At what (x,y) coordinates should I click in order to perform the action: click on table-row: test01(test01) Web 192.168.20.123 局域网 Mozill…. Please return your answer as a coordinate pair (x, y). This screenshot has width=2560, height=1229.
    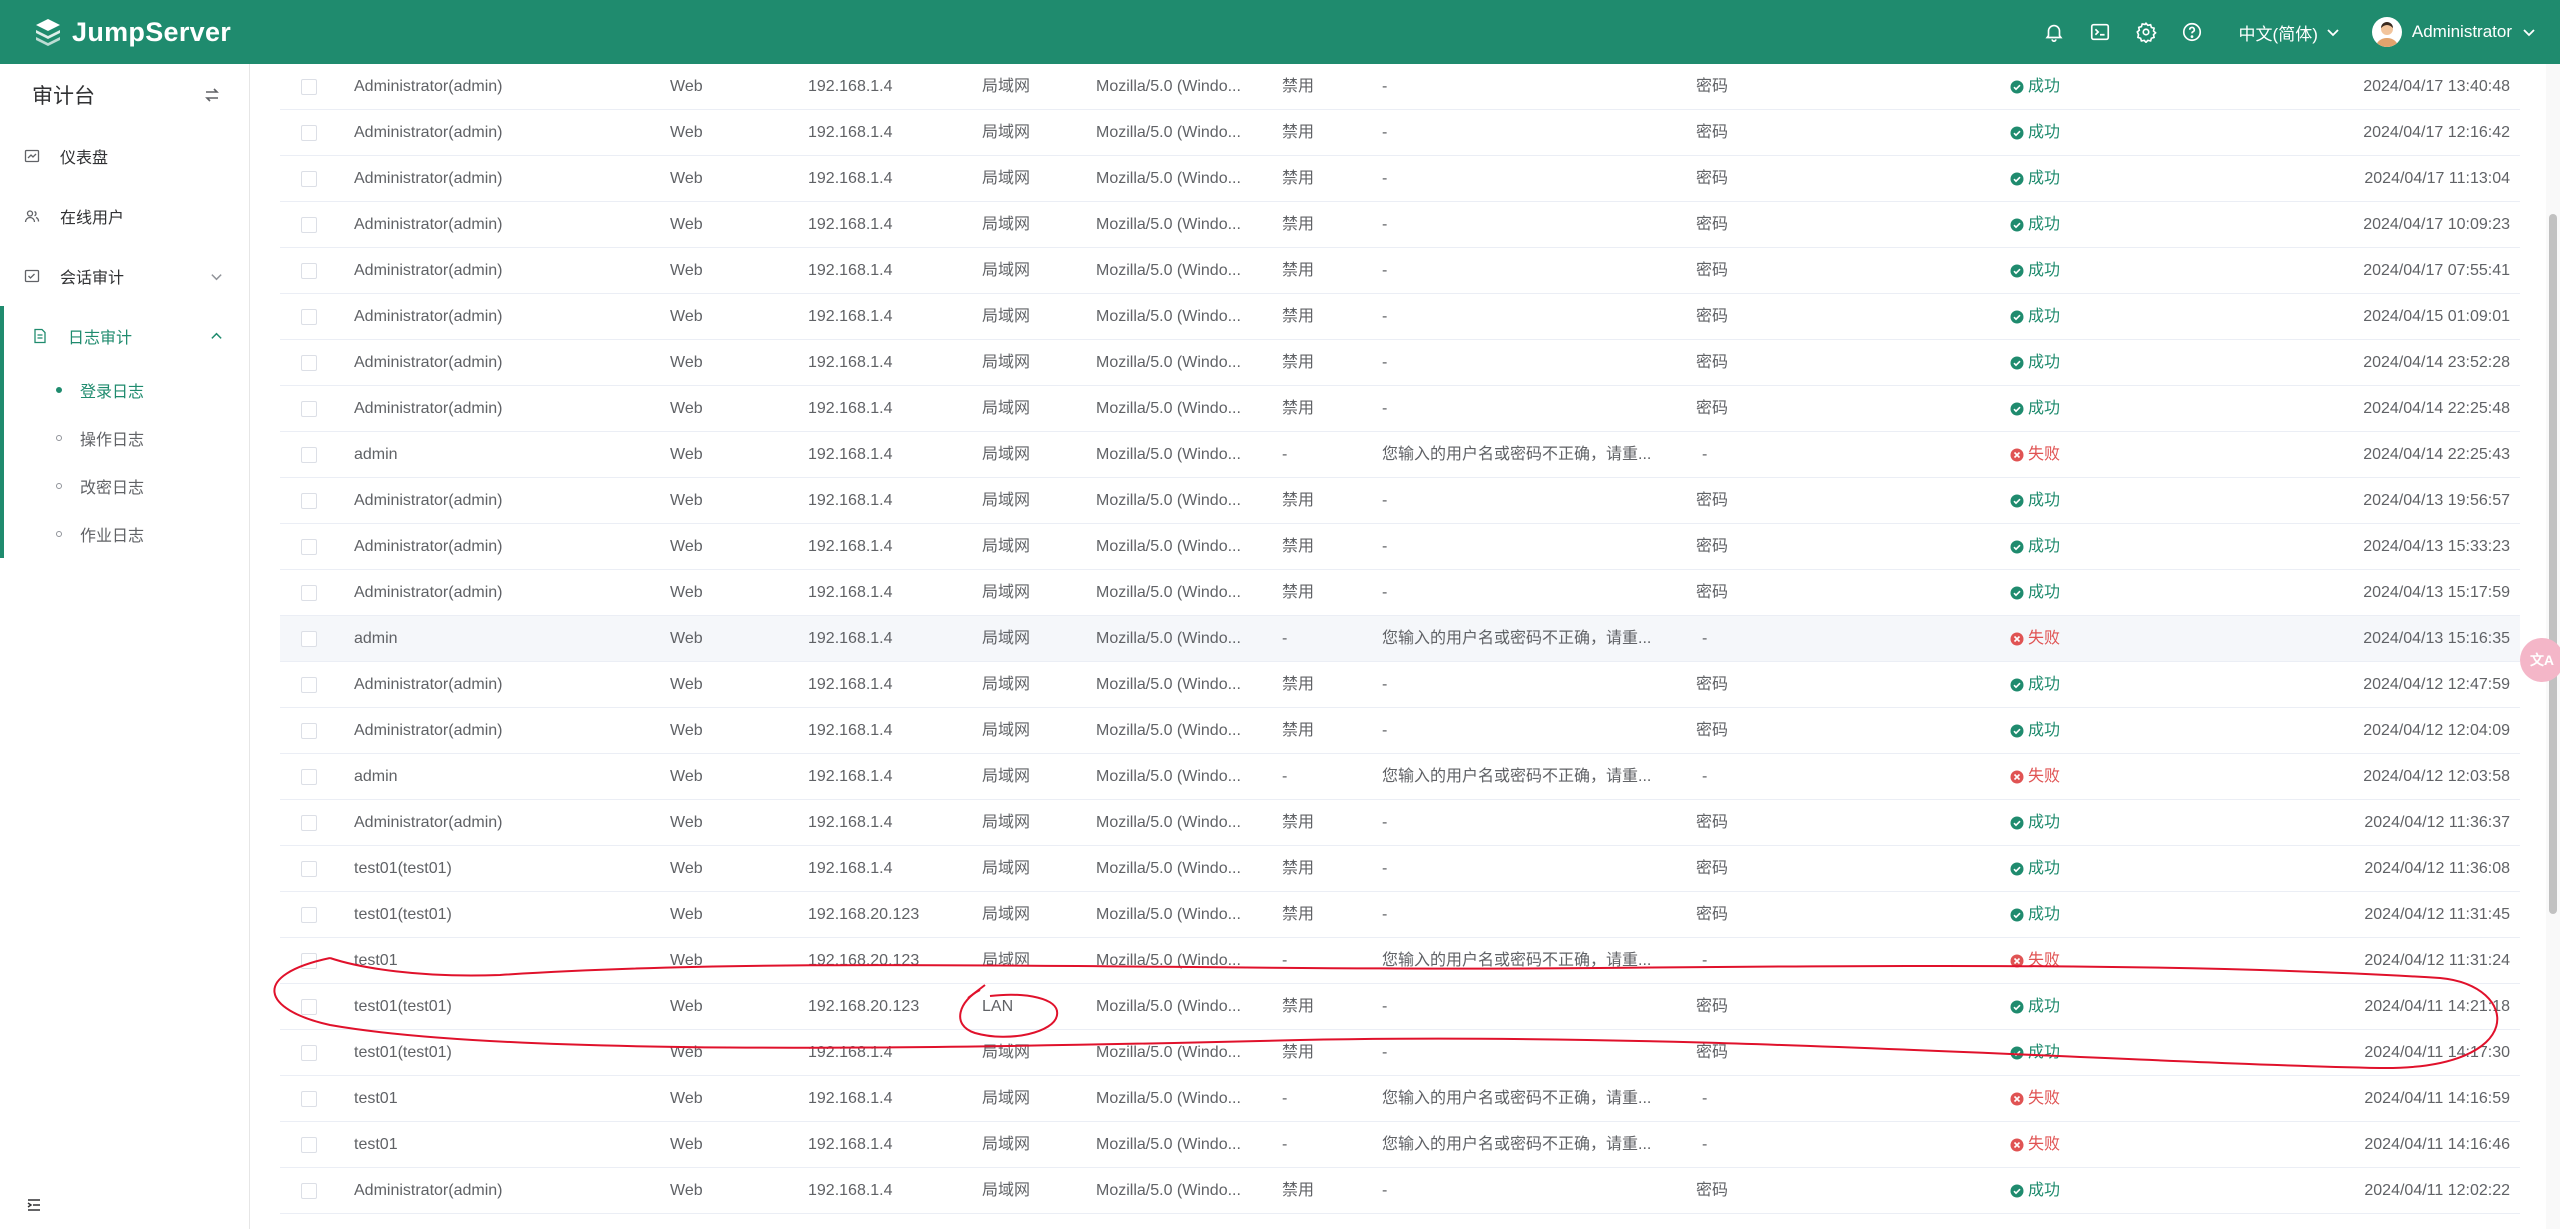
    Looking at the image, I should click on (1400, 915).